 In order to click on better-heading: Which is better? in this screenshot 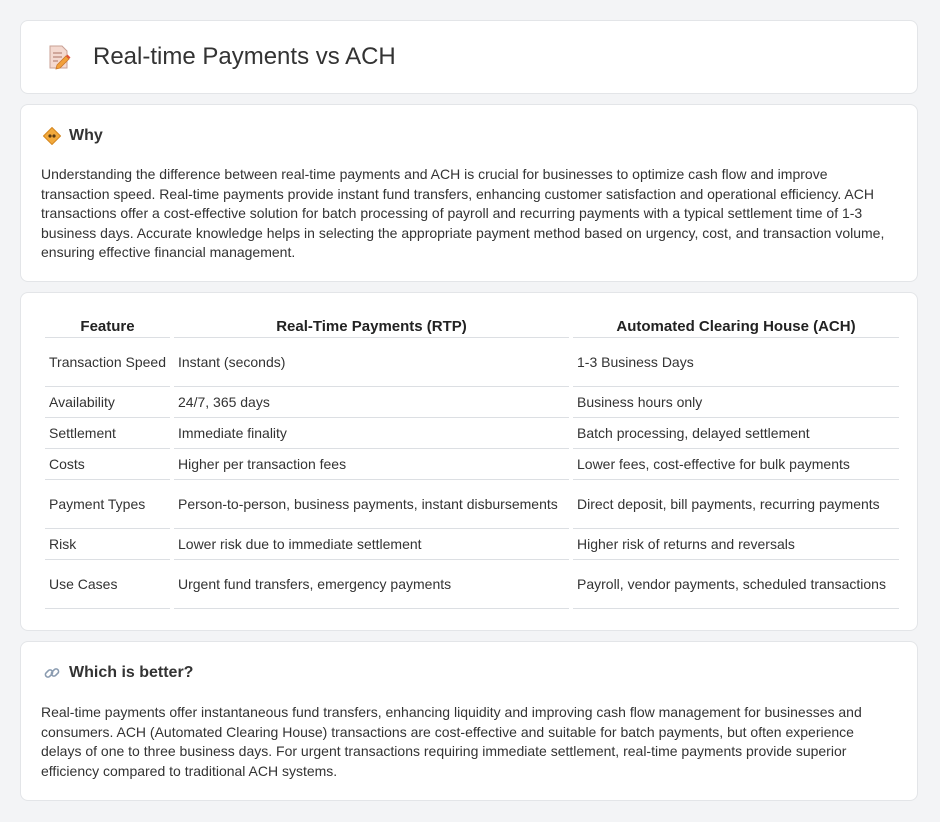, I will do `click(131, 672)`.